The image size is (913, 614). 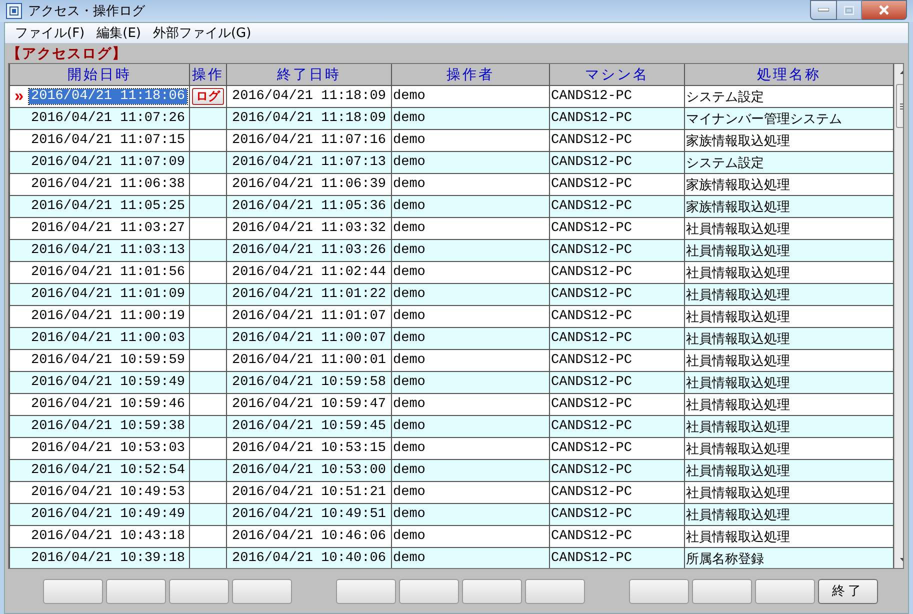 What do you see at coordinates (309, 360) in the screenshot?
I see `table-cell: 2016/04/21 11:00:01` at bounding box center [309, 360].